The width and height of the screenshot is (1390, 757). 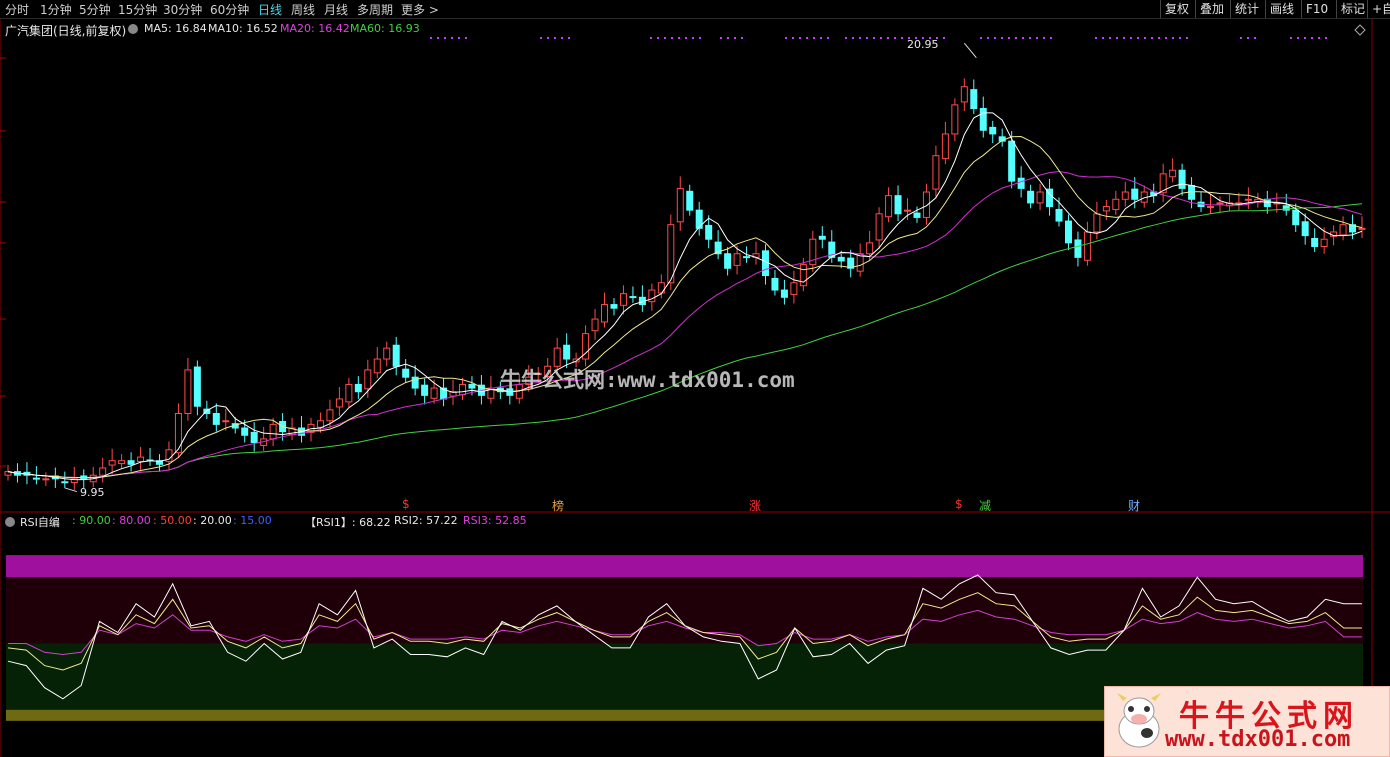 What do you see at coordinates (336, 9) in the screenshot?
I see `period-tab-8: 月线` at bounding box center [336, 9].